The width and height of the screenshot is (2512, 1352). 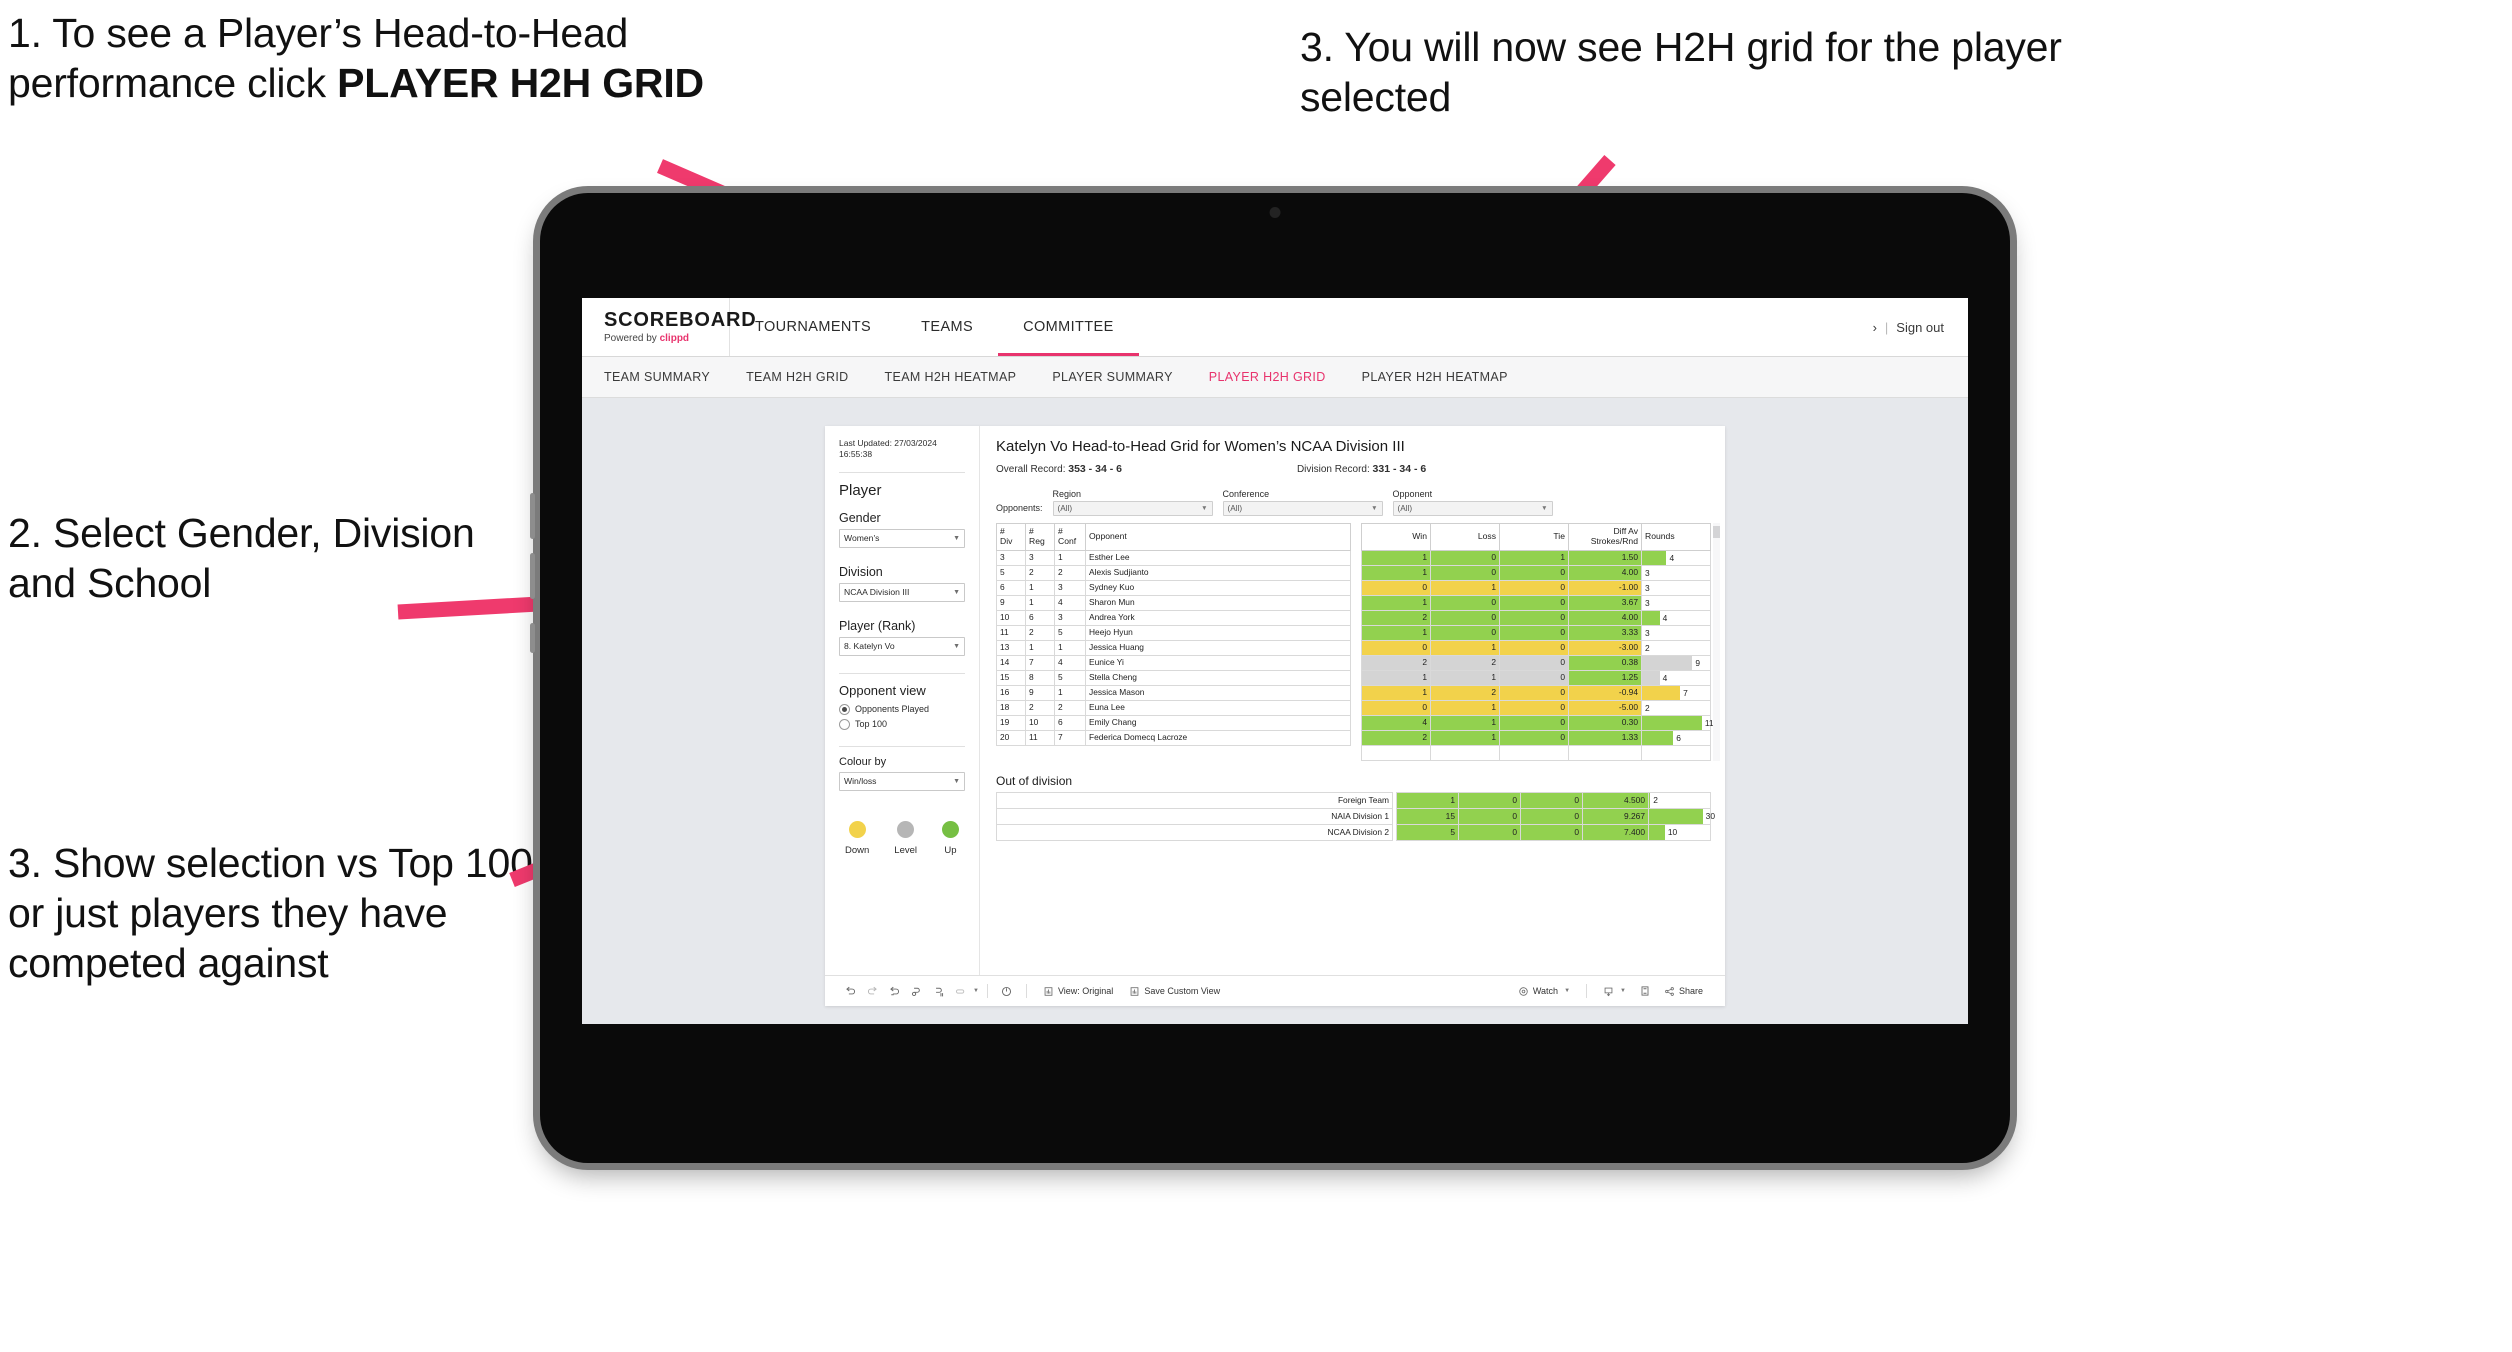 I want to click on col-header-win: Win, so click(x=1396, y=537).